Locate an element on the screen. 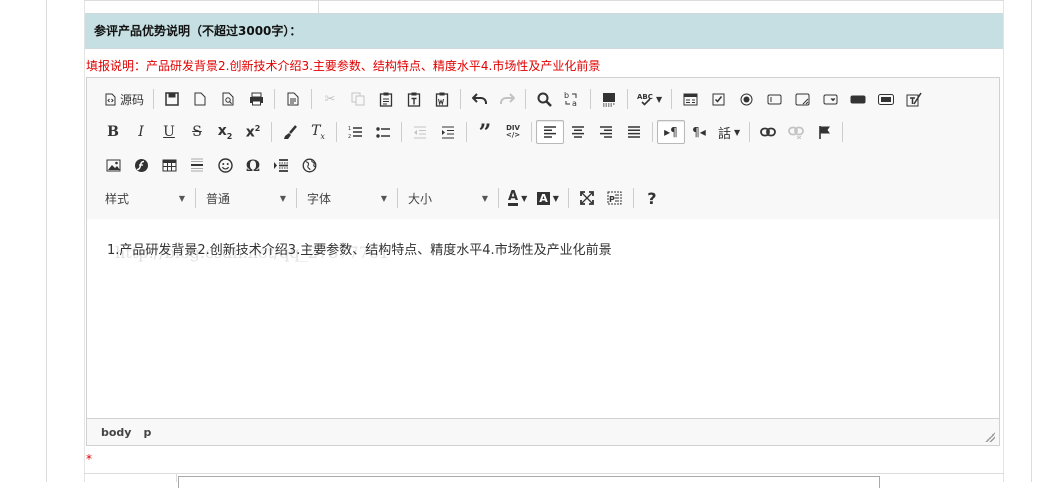 Image resolution: width=1049 pixels, height=488 pixels. smiley-button is located at coordinates (225, 165).